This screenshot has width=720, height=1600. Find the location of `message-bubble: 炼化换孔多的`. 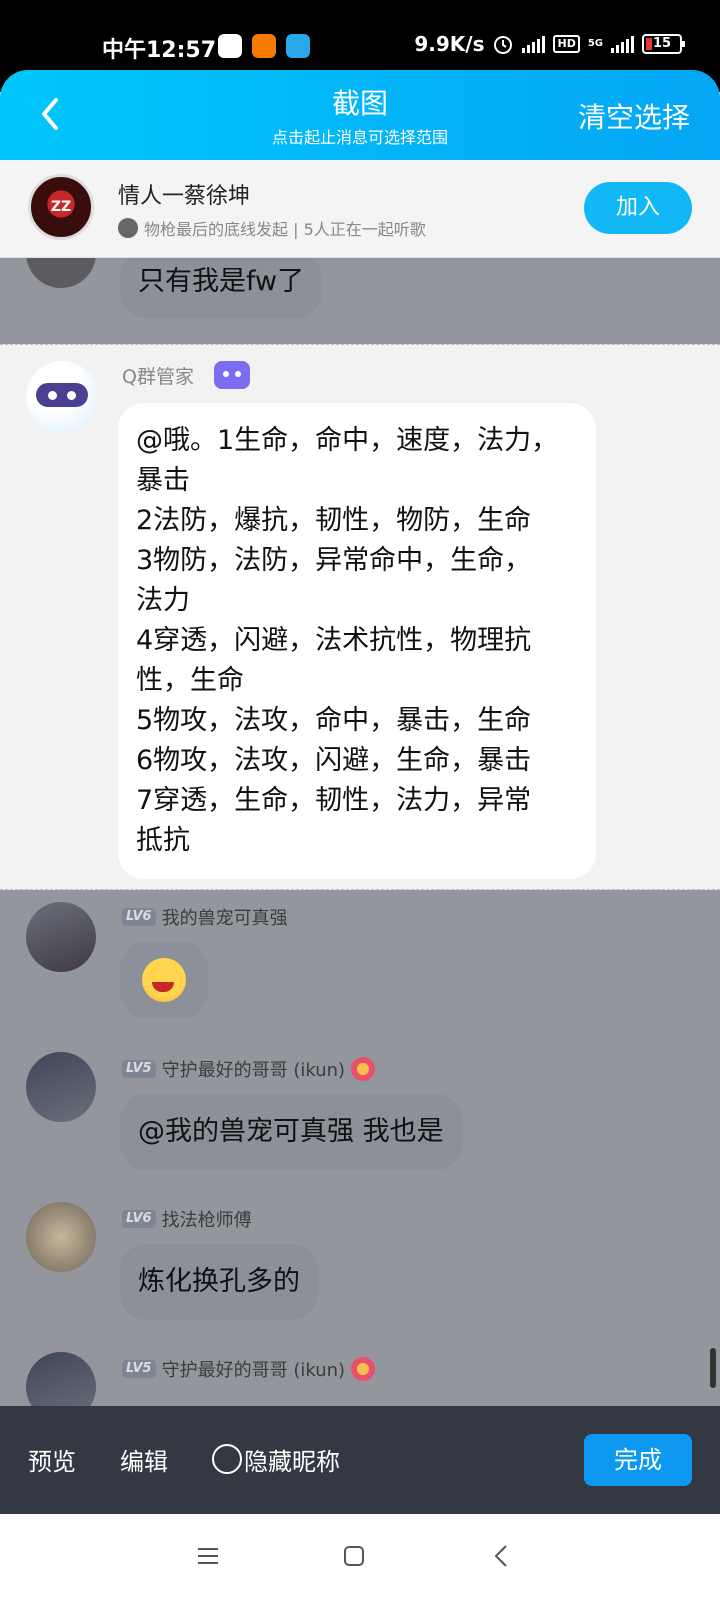

message-bubble: 炼化换孔多的 is located at coordinates (219, 1282).